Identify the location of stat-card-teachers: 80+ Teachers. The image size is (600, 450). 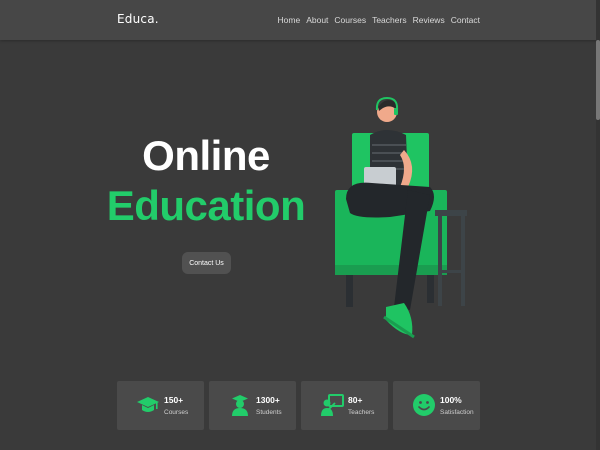
(344, 405).